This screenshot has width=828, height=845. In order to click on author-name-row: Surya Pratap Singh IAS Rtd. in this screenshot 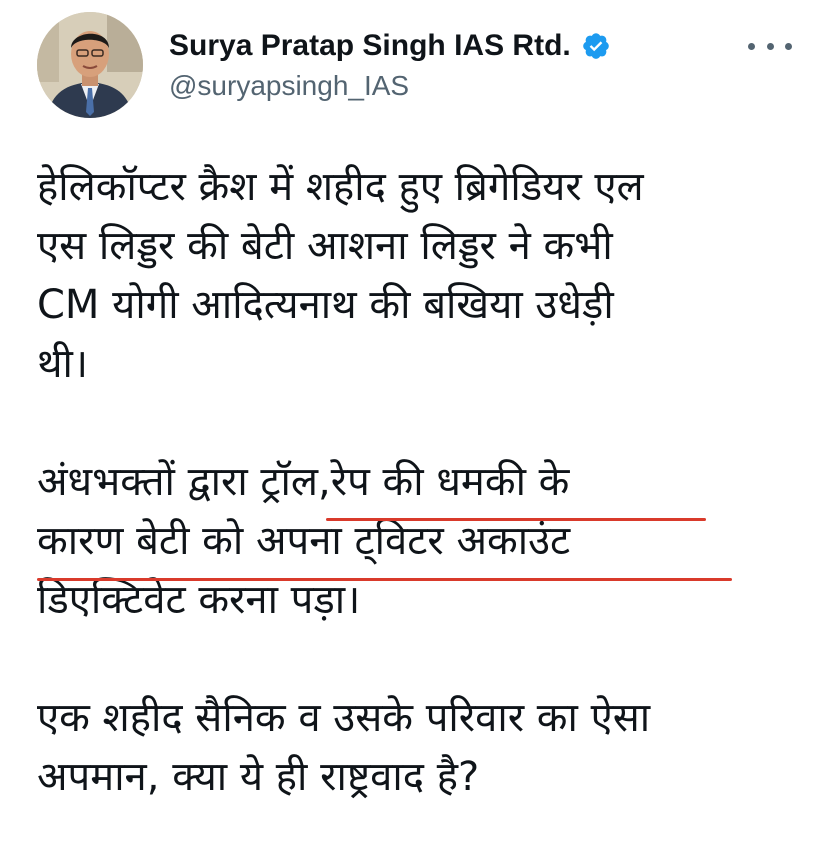, I will do `click(390, 46)`.